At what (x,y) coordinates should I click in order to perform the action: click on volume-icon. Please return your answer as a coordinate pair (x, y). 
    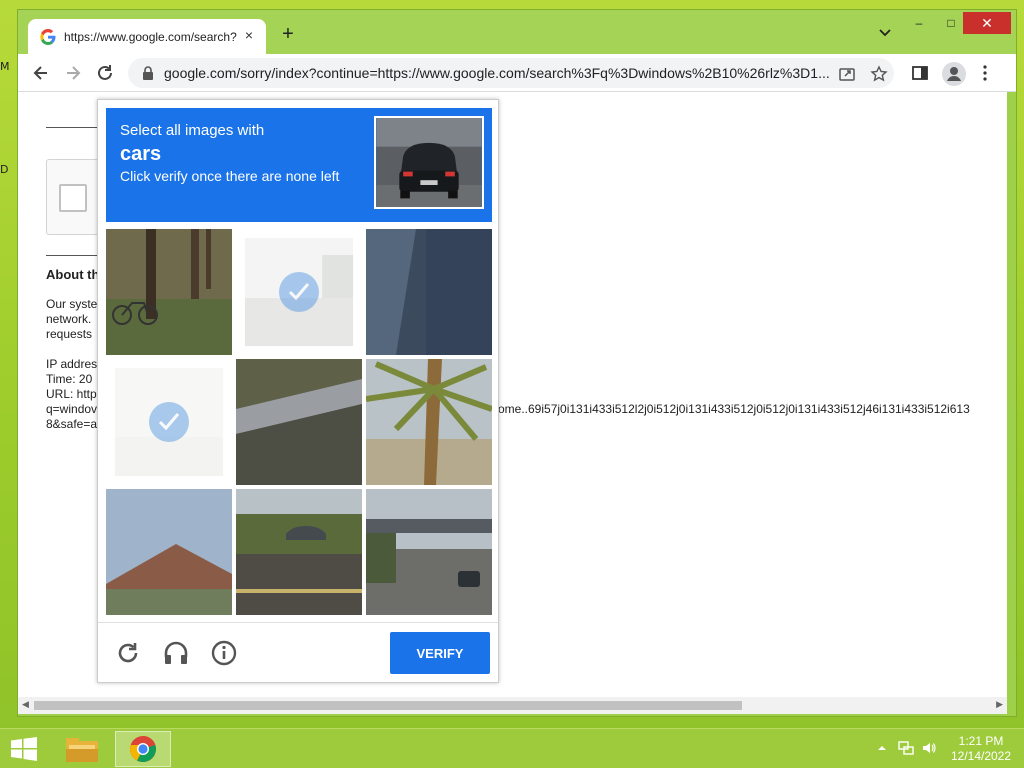
    Looking at the image, I should click on (929, 748).